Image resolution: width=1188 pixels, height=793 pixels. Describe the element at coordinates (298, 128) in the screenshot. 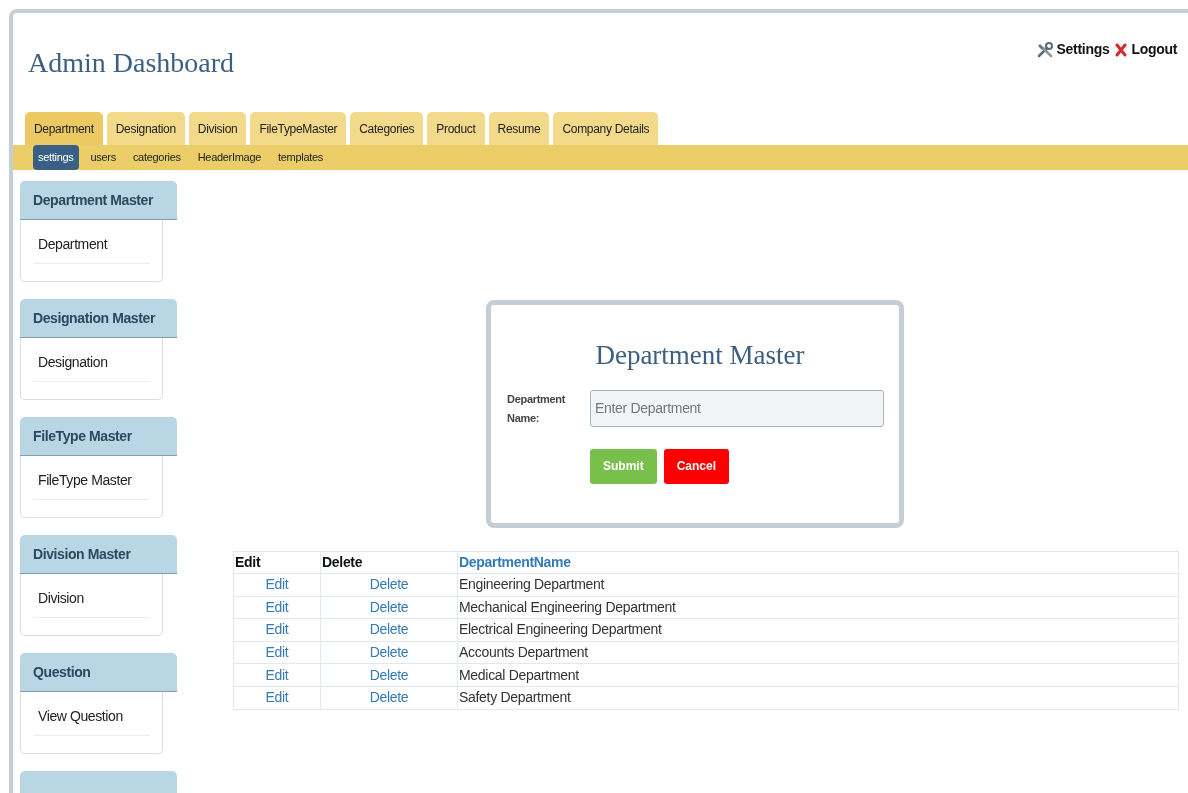

I see `tab: FileTypeMaster` at that location.